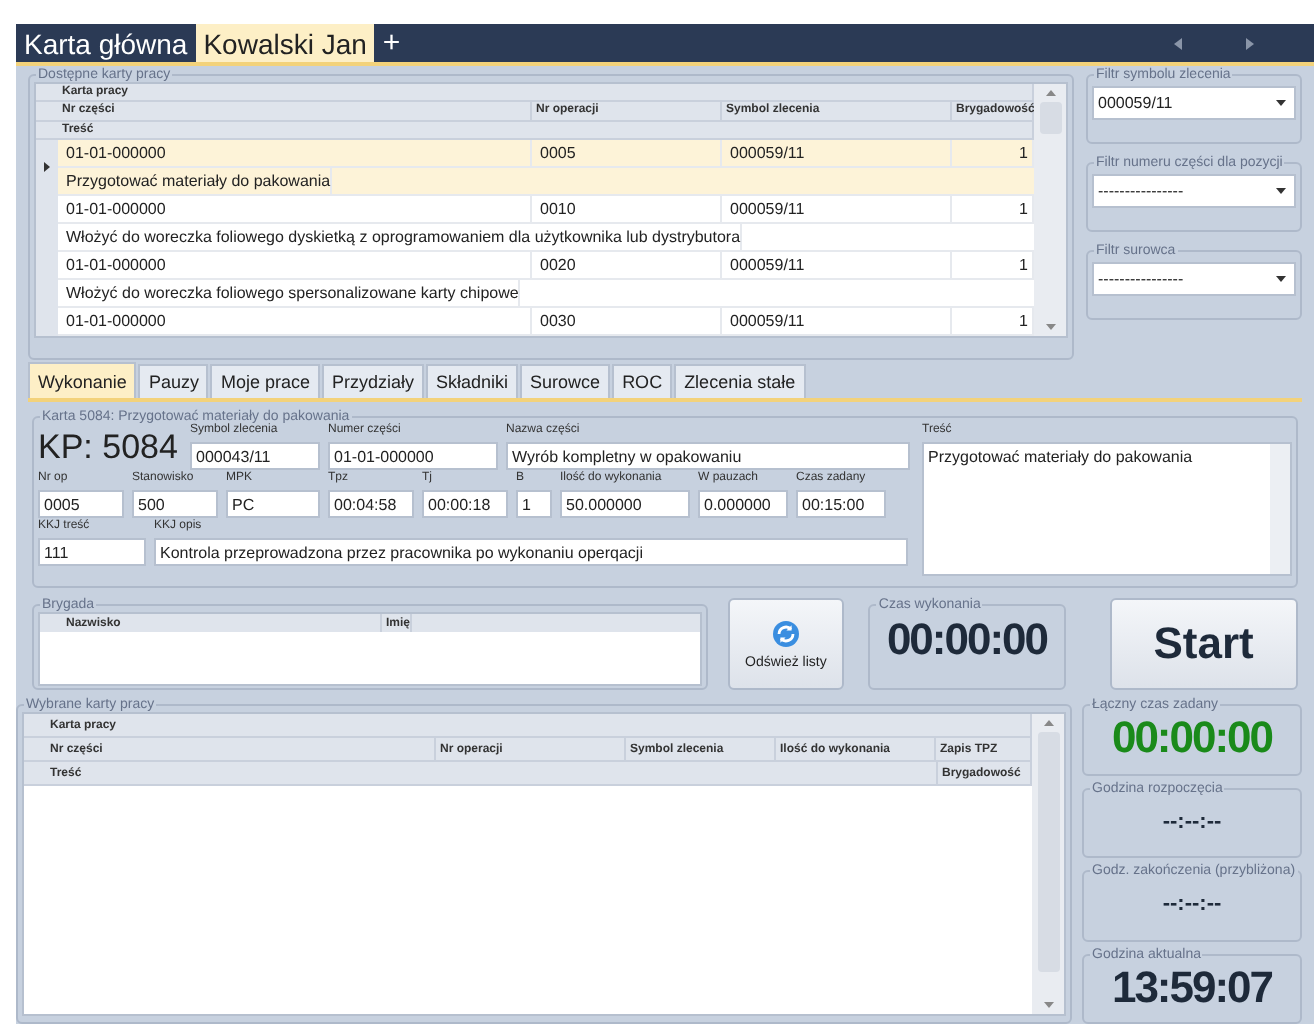 This screenshot has width=1314, height=1024. Describe the element at coordinates (534, 504) in the screenshot. I see `text-field: 1` at that location.